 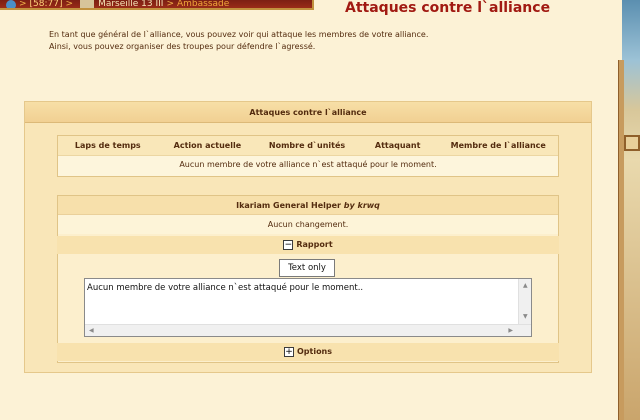 What do you see at coordinates (631, 210) in the screenshot?
I see `side-decoration` at bounding box center [631, 210].